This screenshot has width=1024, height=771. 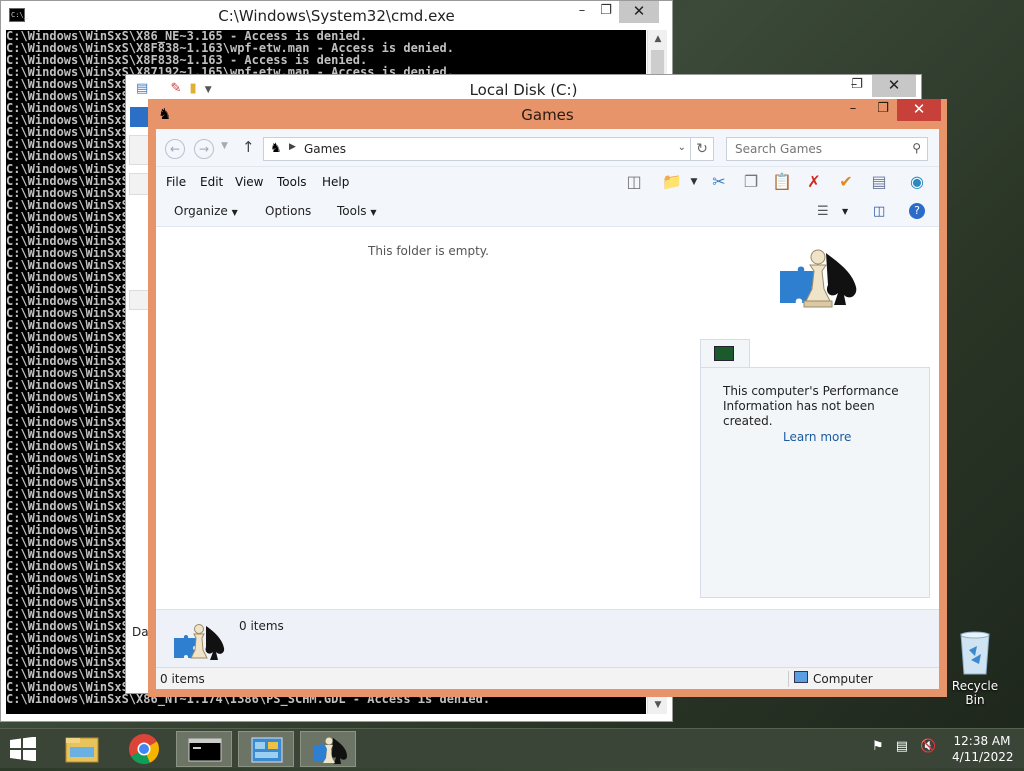 I want to click on recycle-bin-shortcut: Recycle Bin, so click(x=975, y=668).